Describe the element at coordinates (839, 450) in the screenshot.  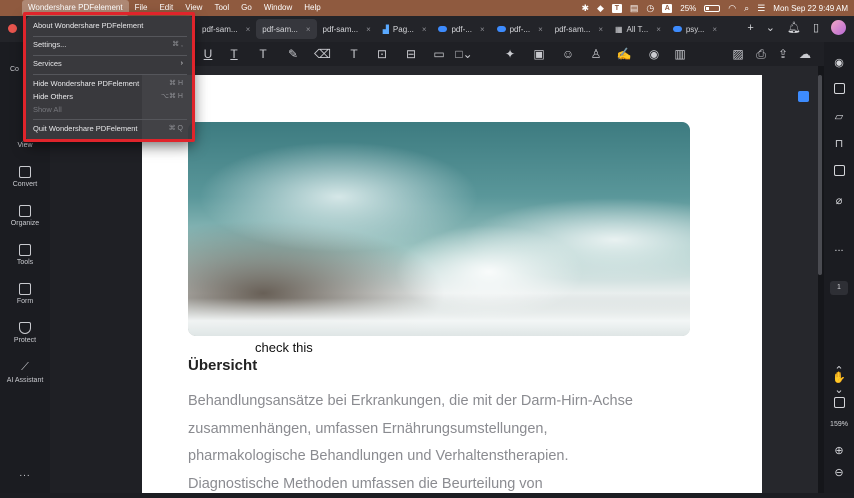
I see `zoom-in-icon: ⊕` at that location.